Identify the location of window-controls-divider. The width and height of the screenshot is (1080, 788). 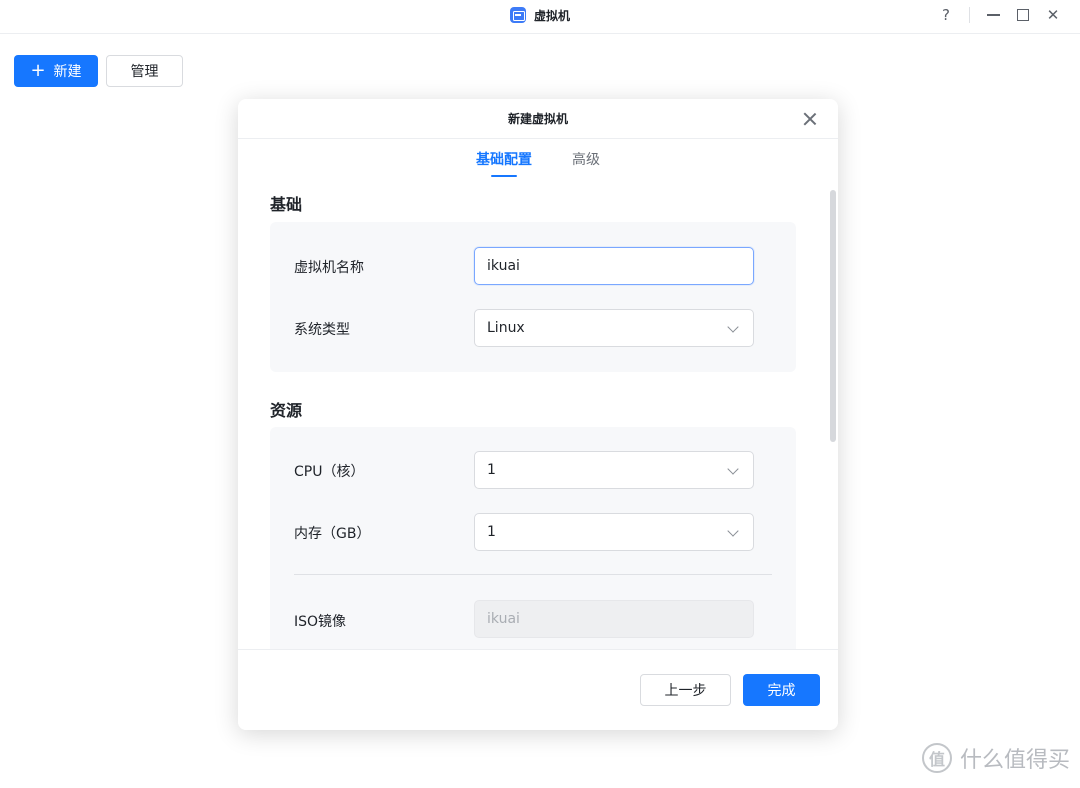
(969, 15).